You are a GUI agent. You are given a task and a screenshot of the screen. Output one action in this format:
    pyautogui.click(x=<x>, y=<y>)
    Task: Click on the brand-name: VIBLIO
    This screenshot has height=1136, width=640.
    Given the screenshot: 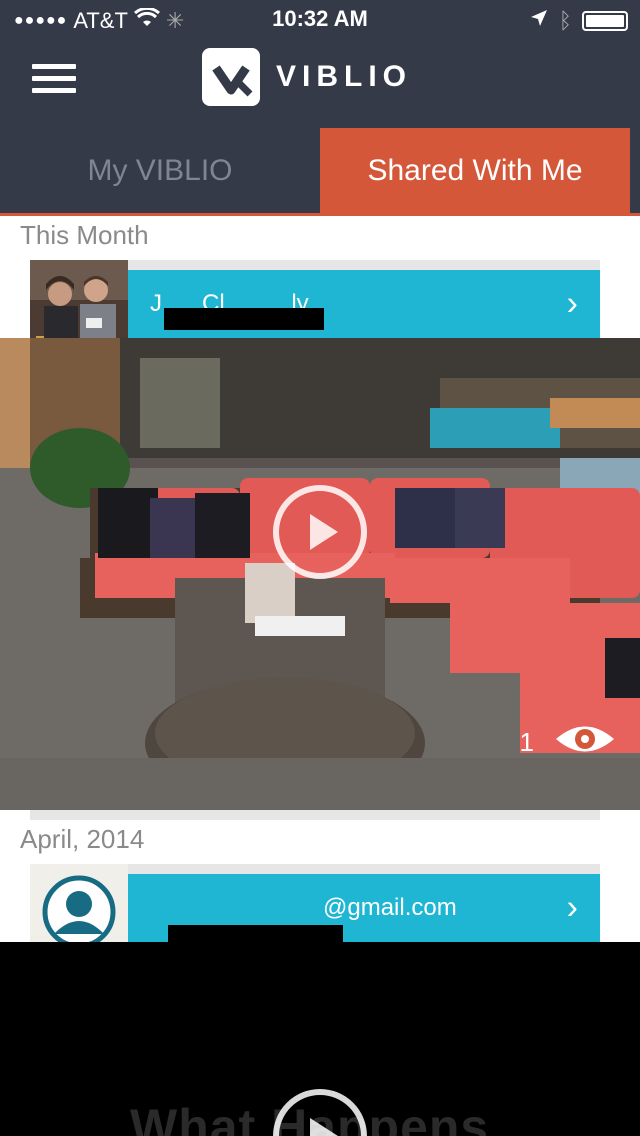 What is the action you would take?
    pyautogui.click(x=344, y=76)
    